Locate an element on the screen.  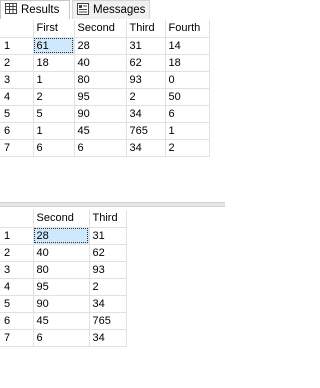
table-row: 4 2 95 2 50 is located at coordinates (105, 97).